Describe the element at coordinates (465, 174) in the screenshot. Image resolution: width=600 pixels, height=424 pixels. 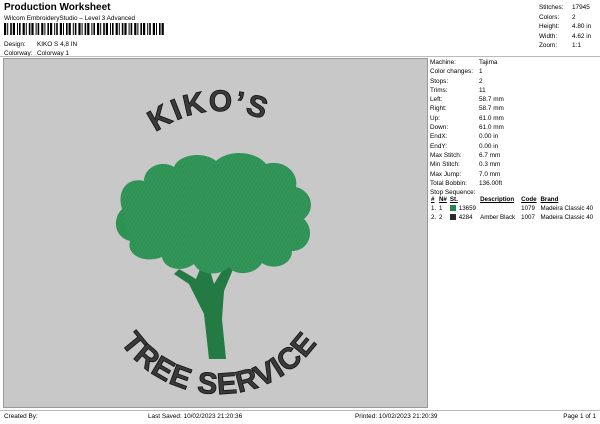
I see `info-max-jump: Max Jump: 7.0 mm` at that location.